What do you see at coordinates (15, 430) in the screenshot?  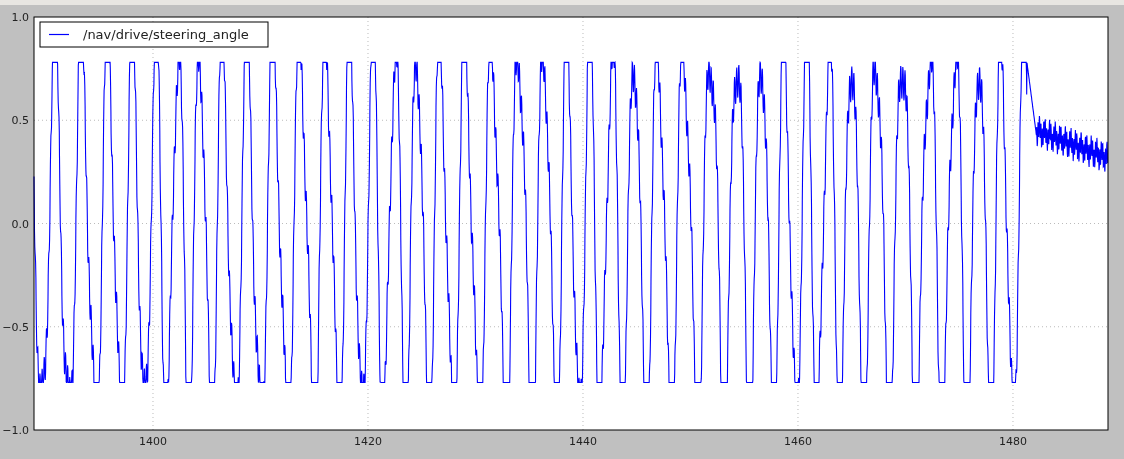 I see `y-axis-tick-label: −1.0` at bounding box center [15, 430].